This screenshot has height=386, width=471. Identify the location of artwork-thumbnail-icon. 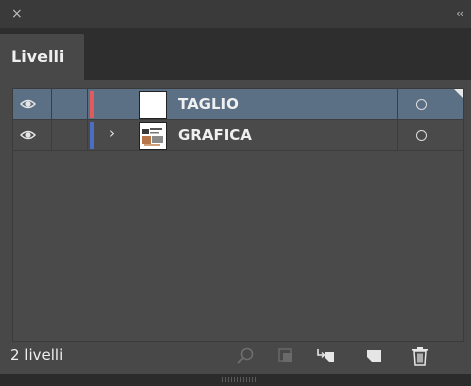
(153, 136).